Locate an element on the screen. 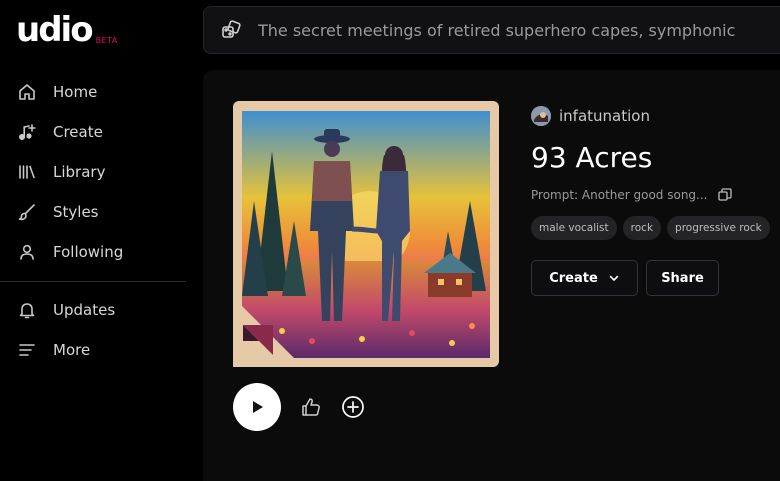 The image size is (780, 481). share-button-label: Share is located at coordinates (682, 278).